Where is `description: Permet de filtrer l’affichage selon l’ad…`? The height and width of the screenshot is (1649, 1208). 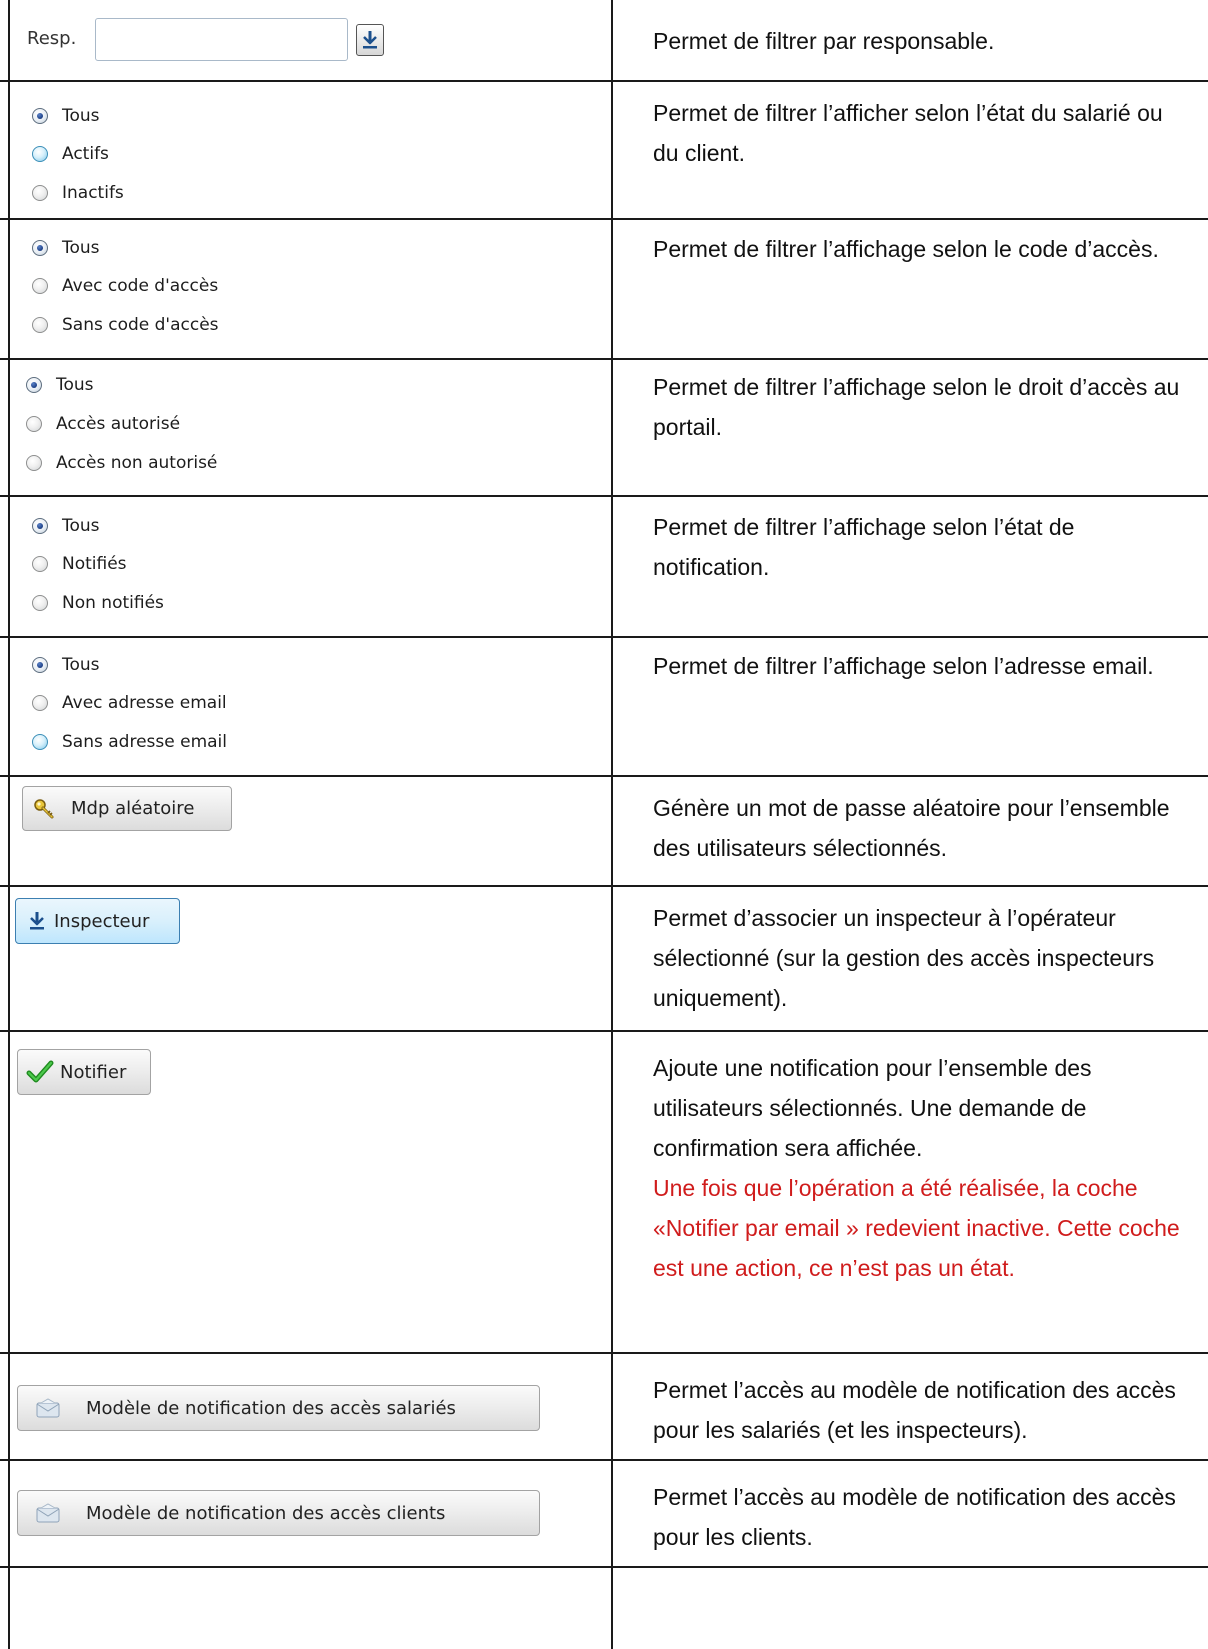
description: Permet de filtrer l’affichage selon l’ad… is located at coordinates (903, 666).